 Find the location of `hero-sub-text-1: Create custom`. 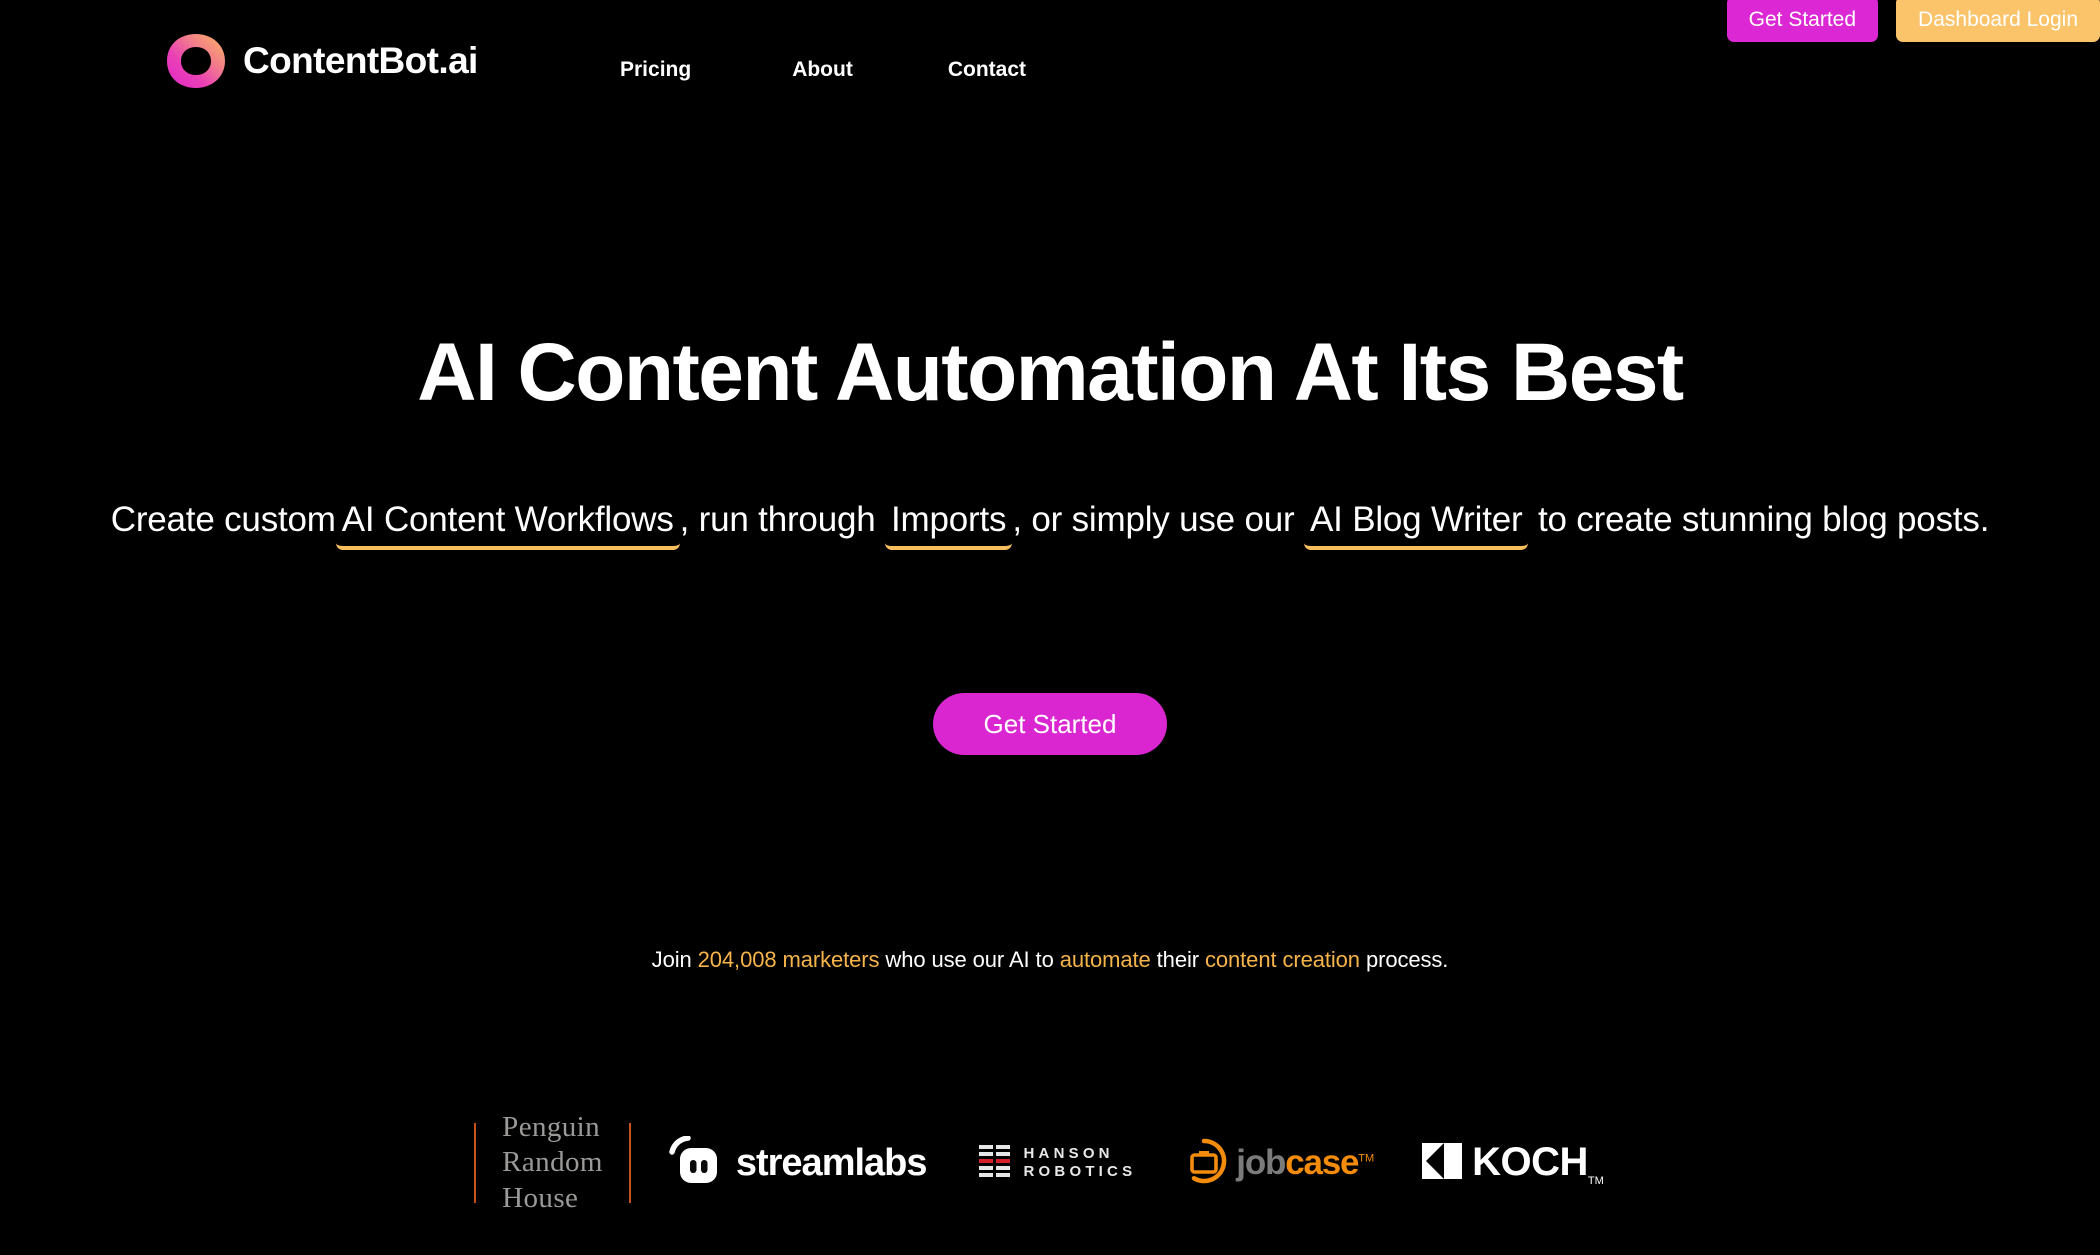

hero-sub-text-1: Create custom is located at coordinates (223, 519).